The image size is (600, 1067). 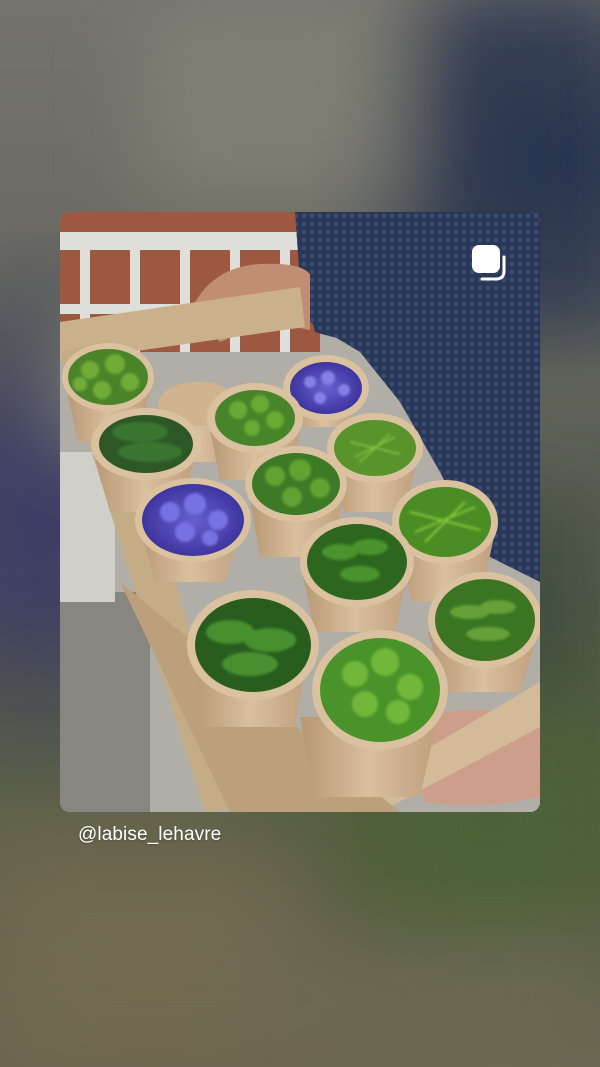 What do you see at coordinates (489, 263) in the screenshot?
I see `instagram-logo-icon` at bounding box center [489, 263].